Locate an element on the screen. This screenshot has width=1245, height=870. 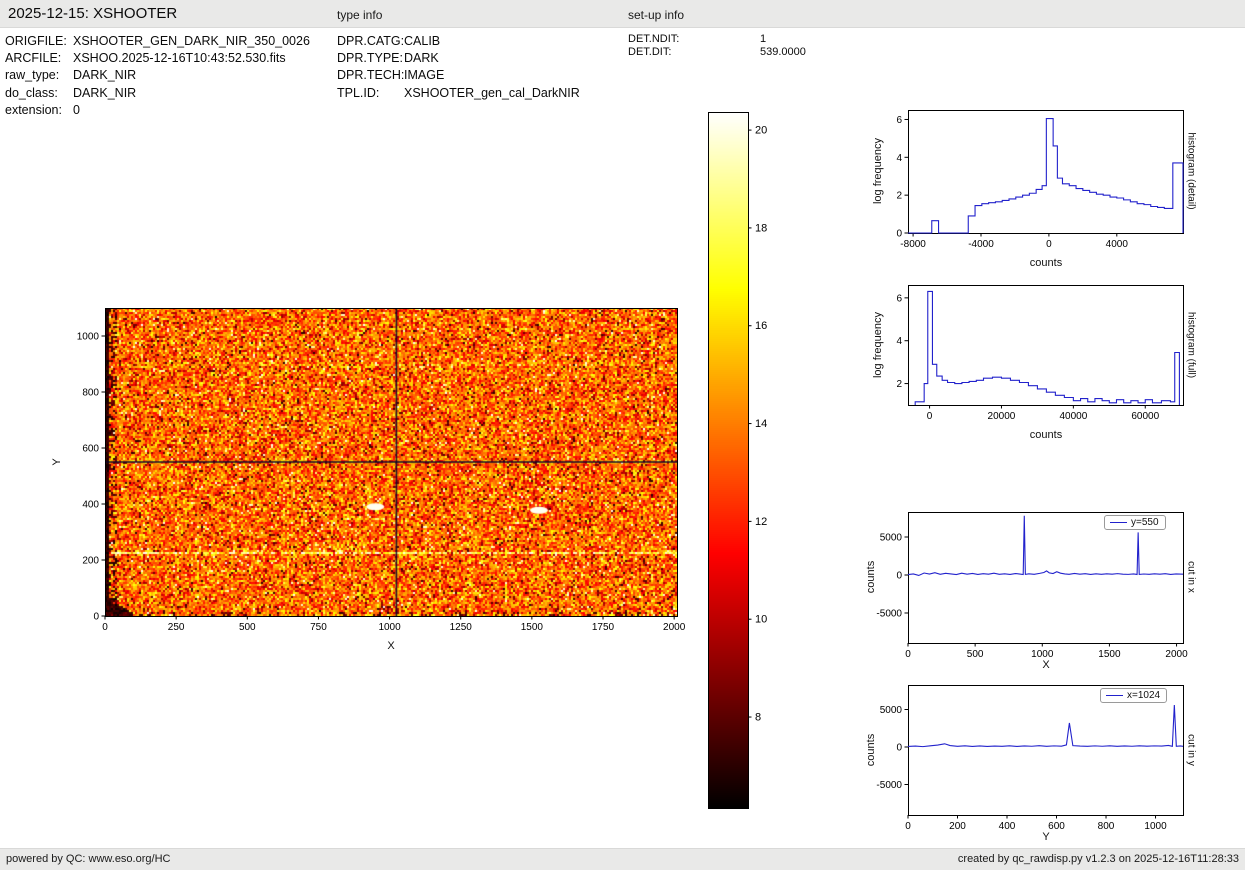
cut-x-legend: y=550 is located at coordinates (1135, 522).